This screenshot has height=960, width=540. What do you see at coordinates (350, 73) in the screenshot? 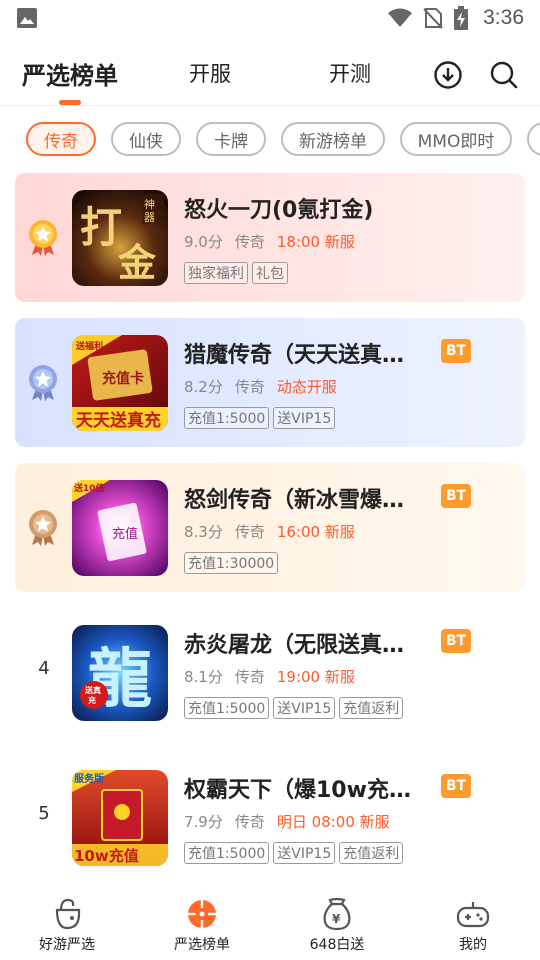
I see `tab-open-test: 开测` at bounding box center [350, 73].